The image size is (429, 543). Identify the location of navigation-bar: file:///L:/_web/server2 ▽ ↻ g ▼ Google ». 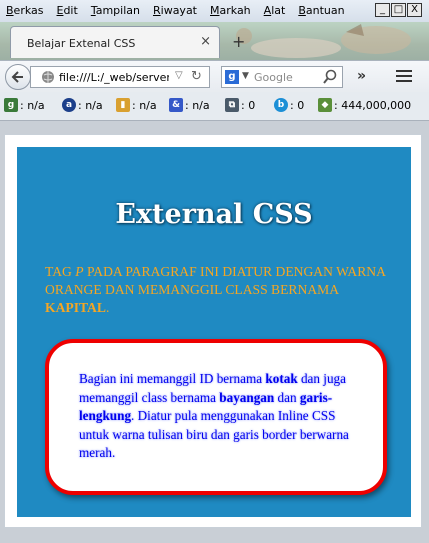
(214, 76).